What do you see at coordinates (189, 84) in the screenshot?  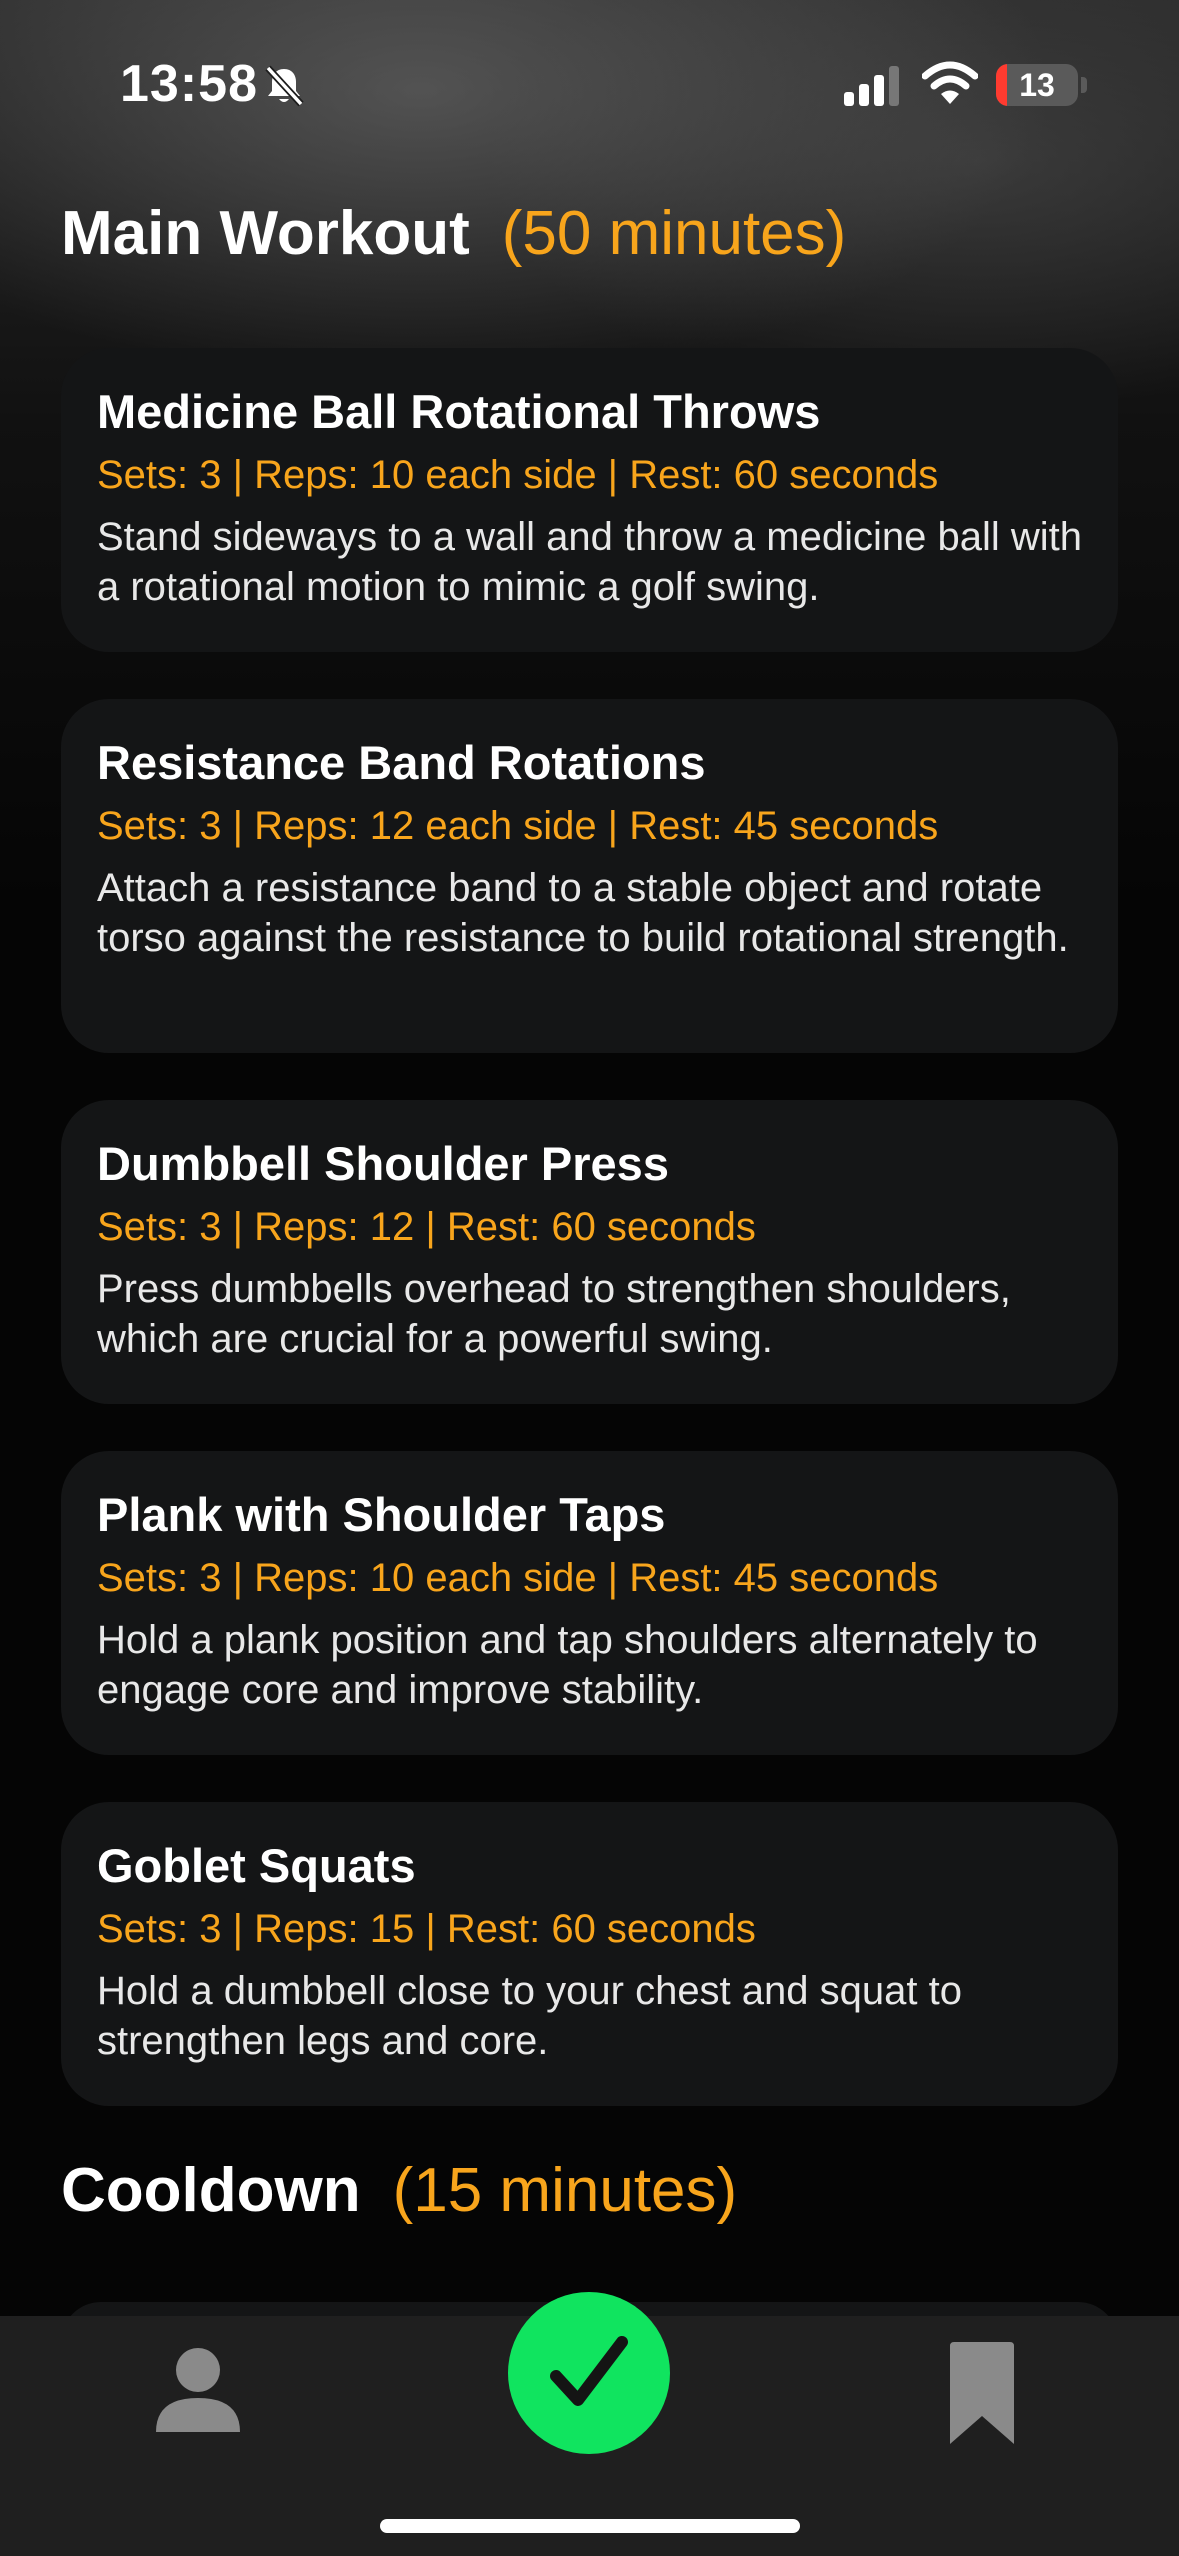 I see `status-time: 13:58` at bounding box center [189, 84].